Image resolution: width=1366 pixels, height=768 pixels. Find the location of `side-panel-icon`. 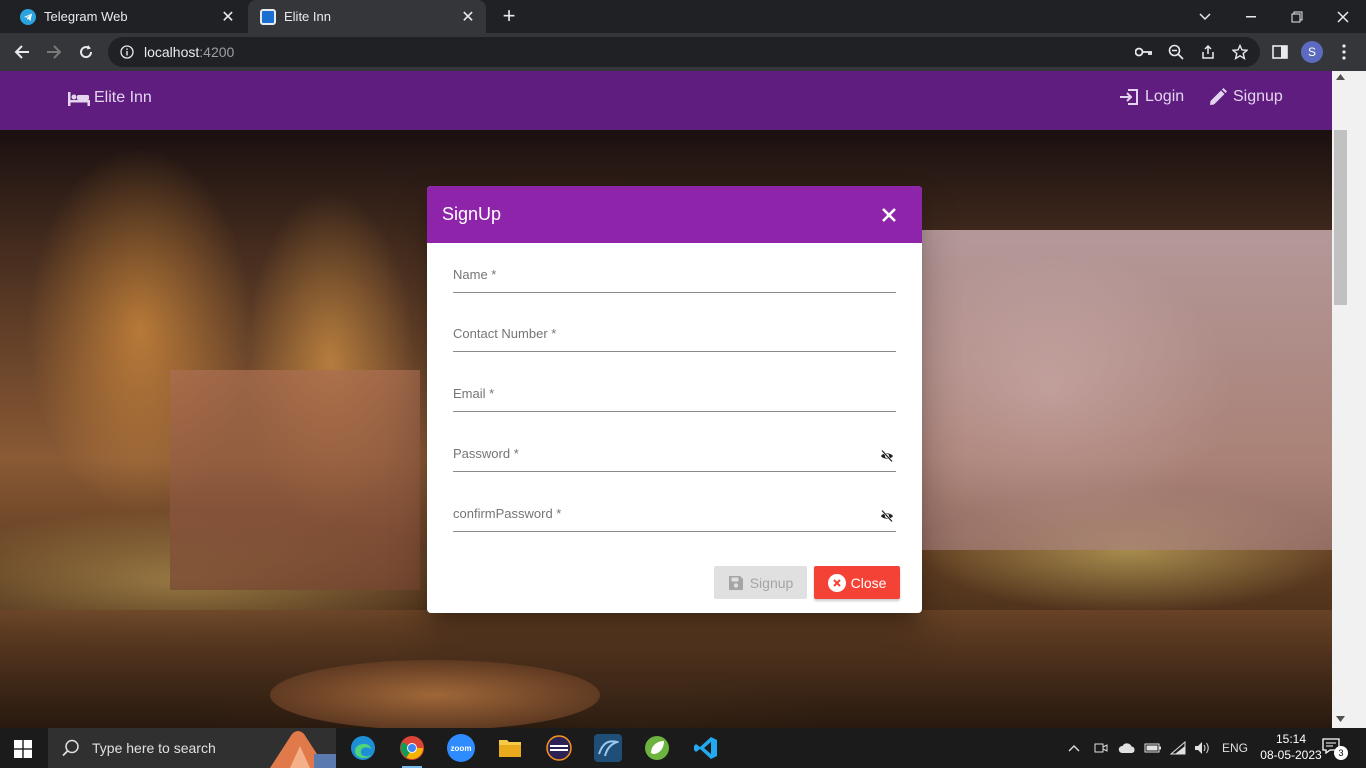

side-panel-icon is located at coordinates (1280, 52).